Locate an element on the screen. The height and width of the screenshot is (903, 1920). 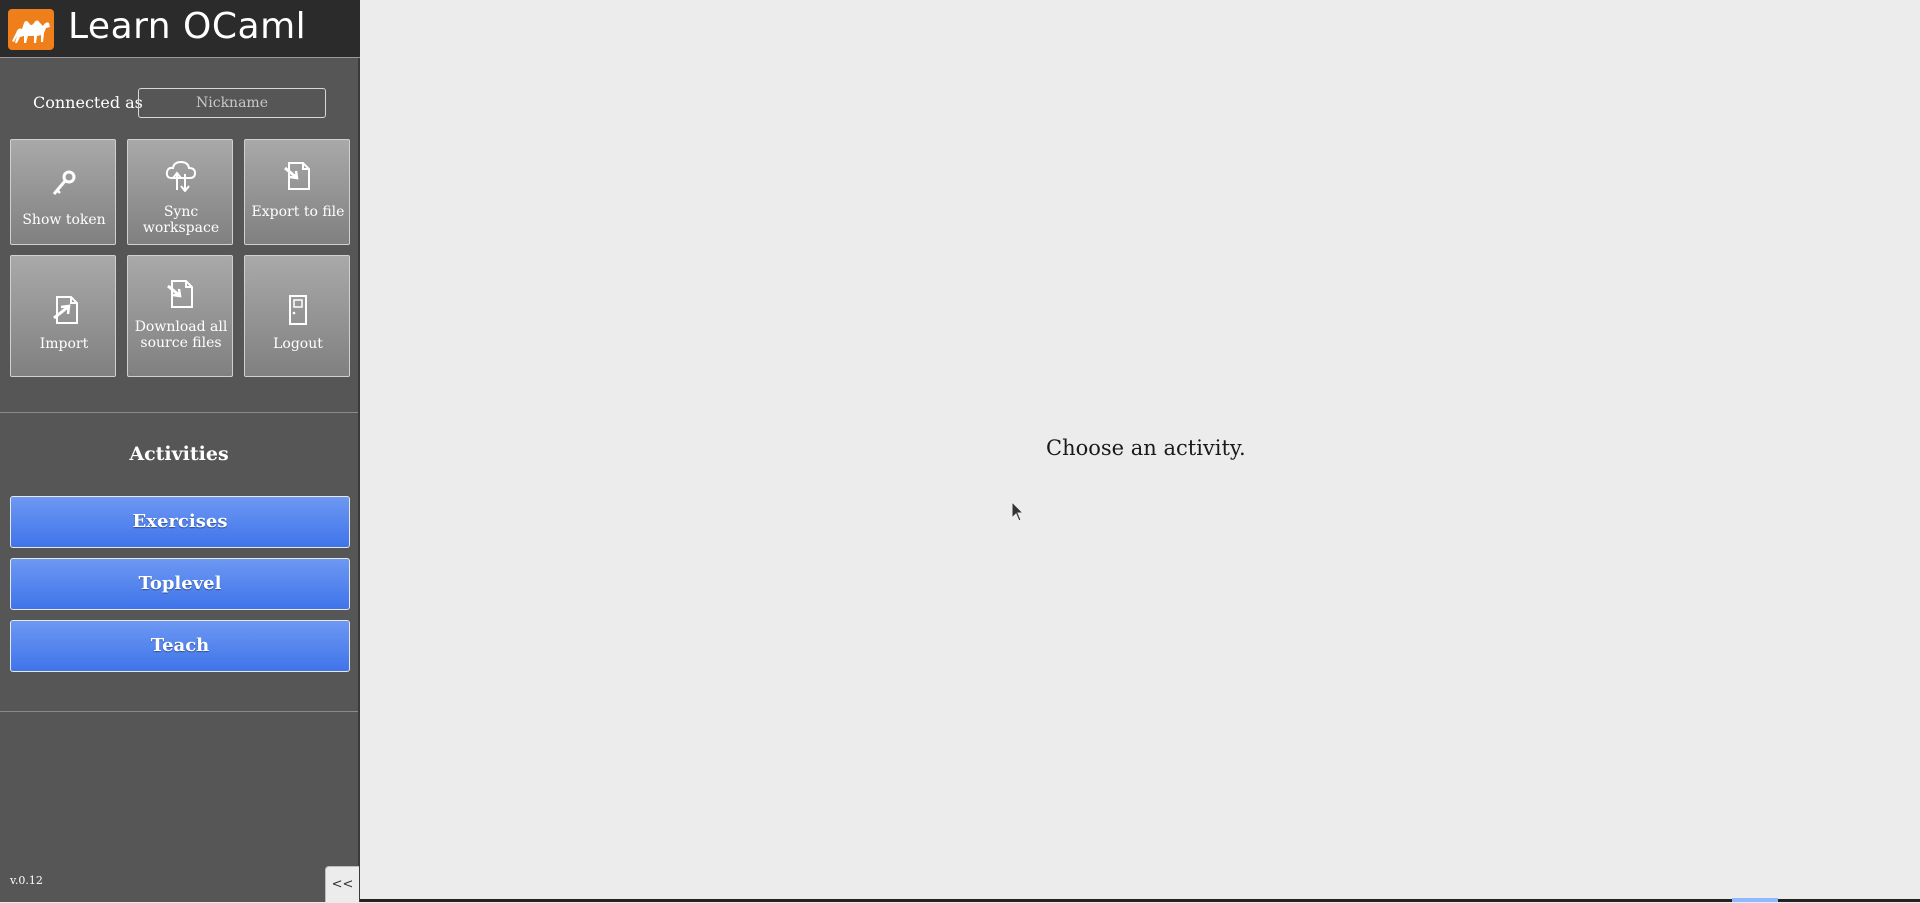
download-all-source-files-label: Download all source files is located at coordinates (181, 335).